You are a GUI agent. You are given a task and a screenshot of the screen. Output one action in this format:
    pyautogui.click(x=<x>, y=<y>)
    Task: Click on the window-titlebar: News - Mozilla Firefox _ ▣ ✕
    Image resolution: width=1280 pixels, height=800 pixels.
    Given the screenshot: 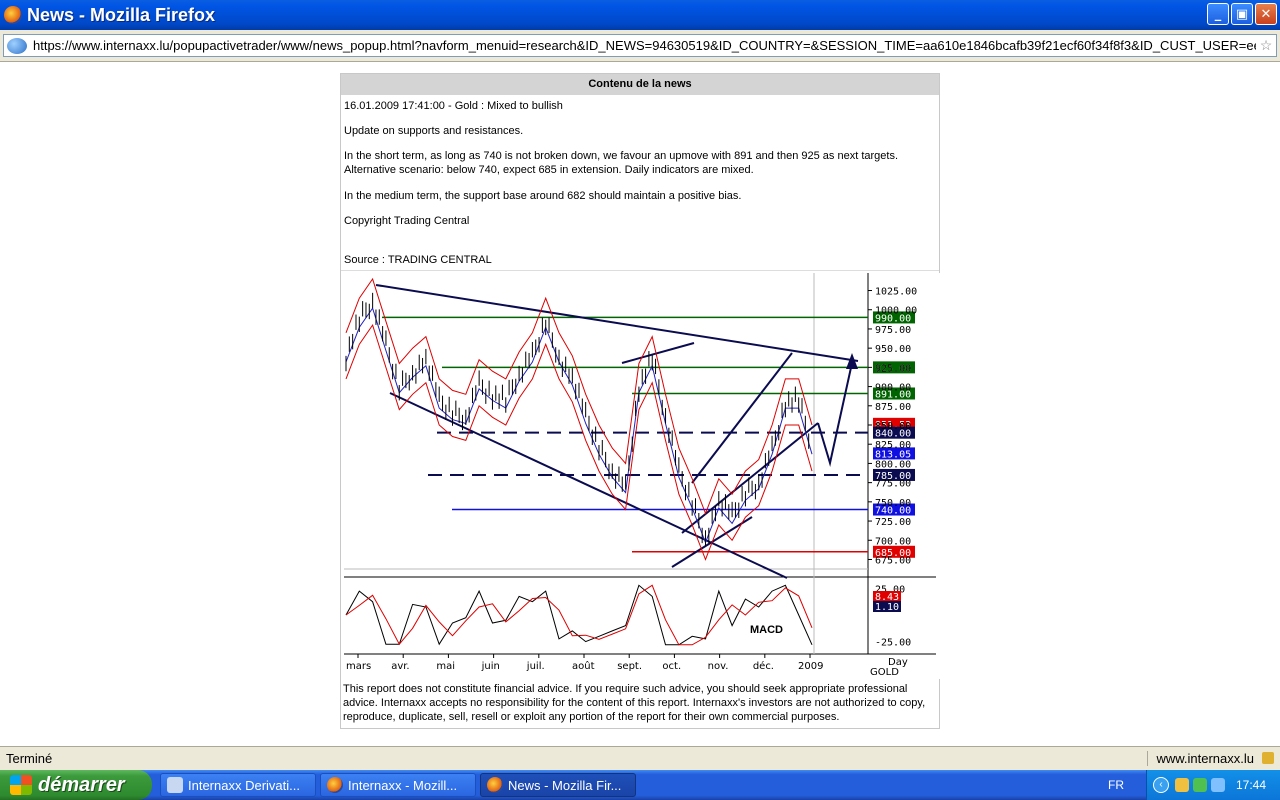 What is the action you would take?
    pyautogui.click(x=640, y=15)
    